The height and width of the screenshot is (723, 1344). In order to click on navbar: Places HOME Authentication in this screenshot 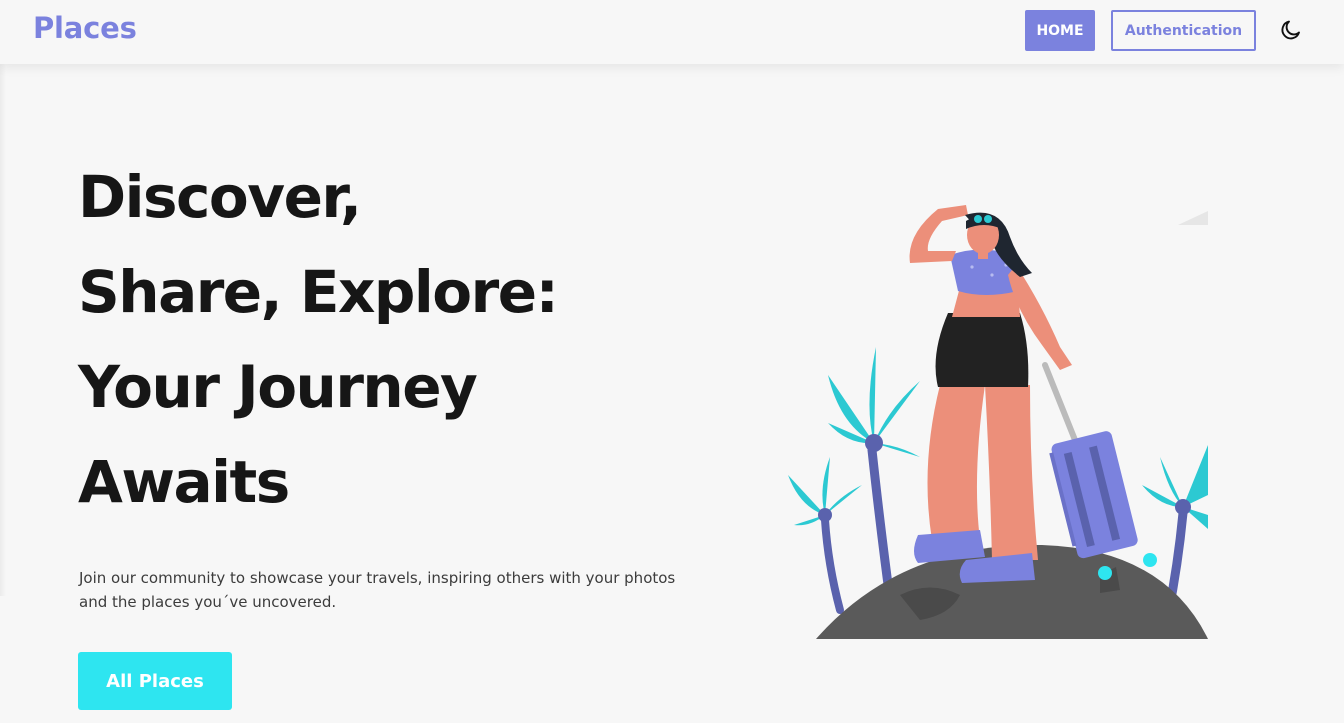, I will do `click(672, 32)`.